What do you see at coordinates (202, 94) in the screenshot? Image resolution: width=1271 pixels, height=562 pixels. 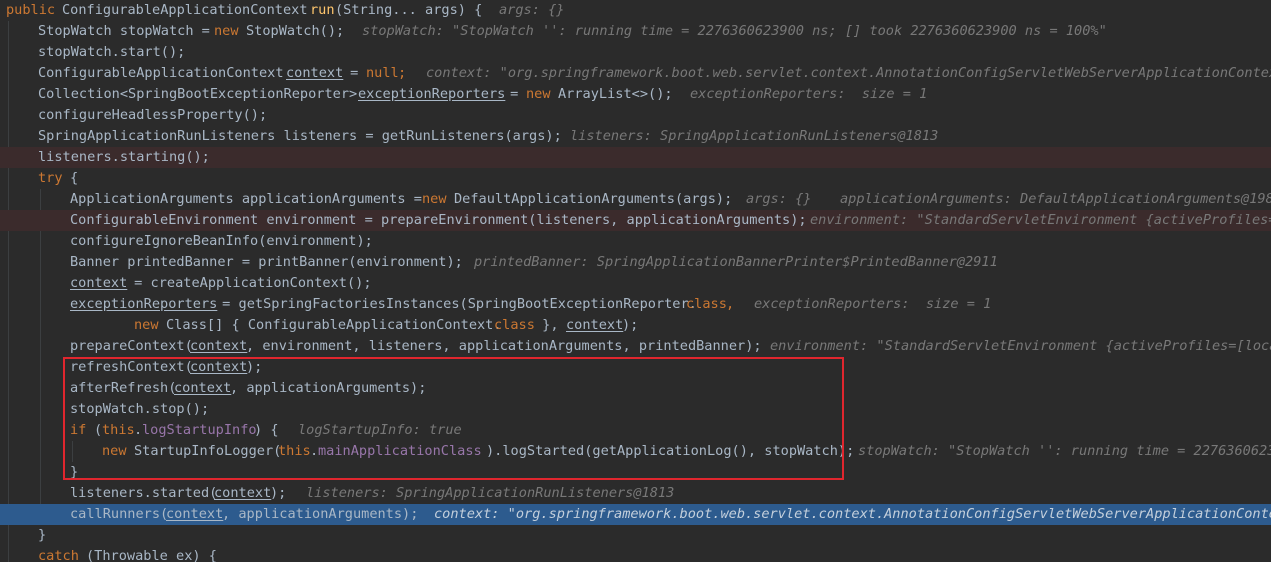 I see `code-text: Collection<SpringBootExceptionReporter>` at bounding box center [202, 94].